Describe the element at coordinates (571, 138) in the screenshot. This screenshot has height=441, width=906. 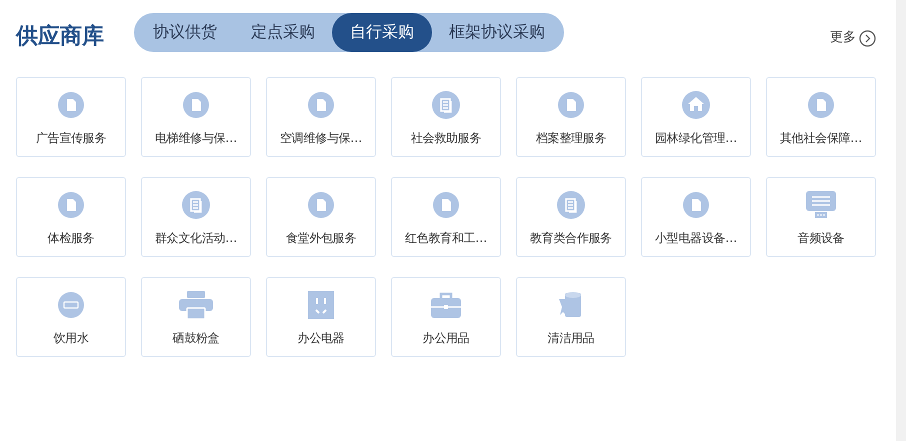
I see `category-label: 档案整理服务` at that location.